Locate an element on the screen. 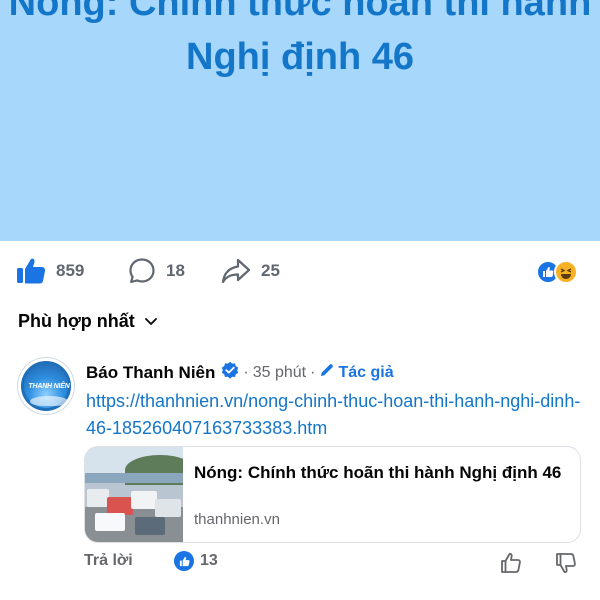 The height and width of the screenshot is (600, 600). sort-label: Phù hợp nhất is located at coordinates (76, 321).